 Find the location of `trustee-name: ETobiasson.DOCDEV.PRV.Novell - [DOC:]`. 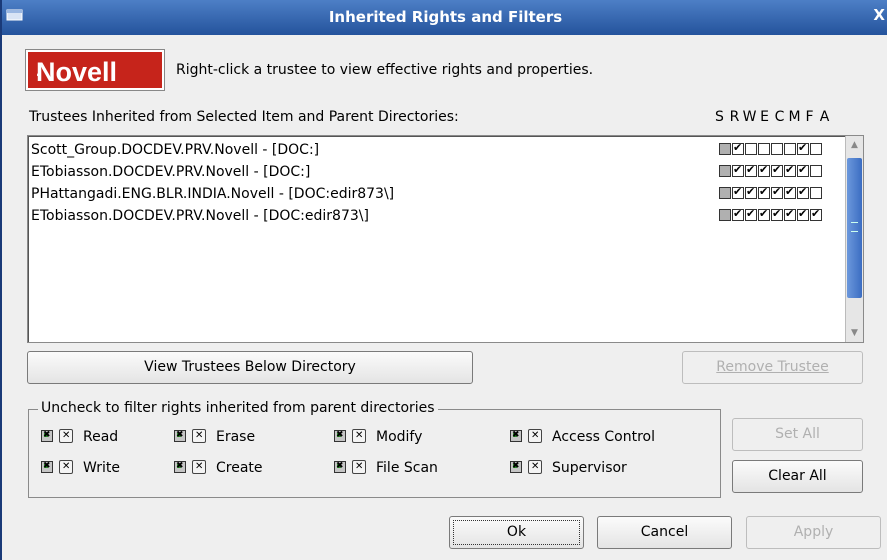

trustee-name: ETobiasson.DOCDEV.PRV.Novell - [DOC:] is located at coordinates (171, 172).